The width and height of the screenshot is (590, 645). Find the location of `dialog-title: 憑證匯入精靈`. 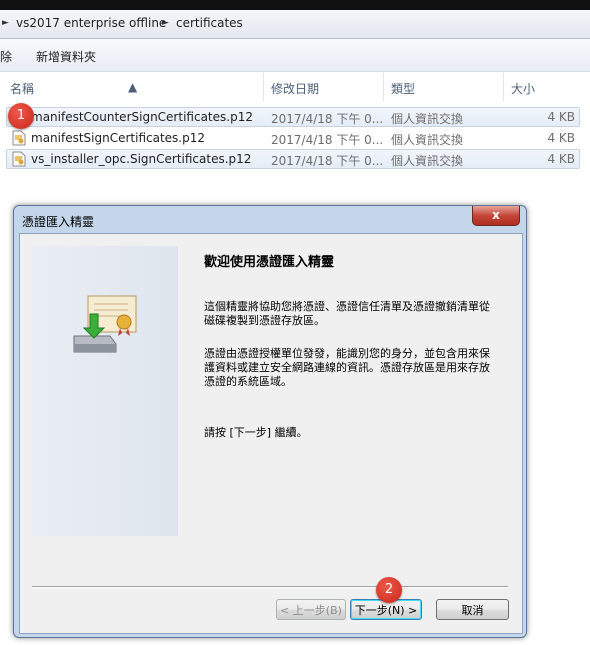

dialog-title: 憑證匯入精靈 is located at coordinates (58, 222).